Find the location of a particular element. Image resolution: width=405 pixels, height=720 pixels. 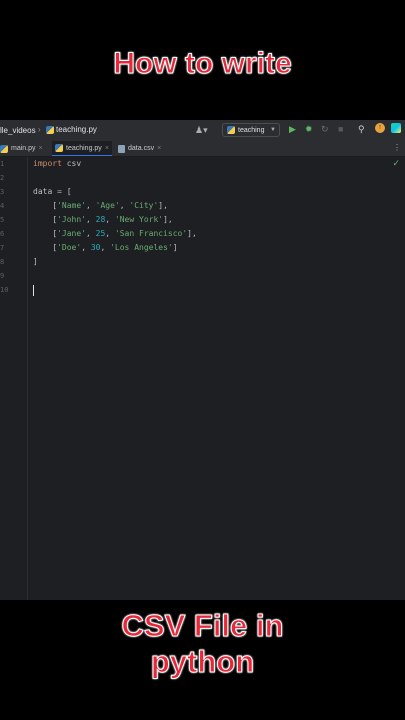

jetbrains-logo-icon is located at coordinates (396, 128).